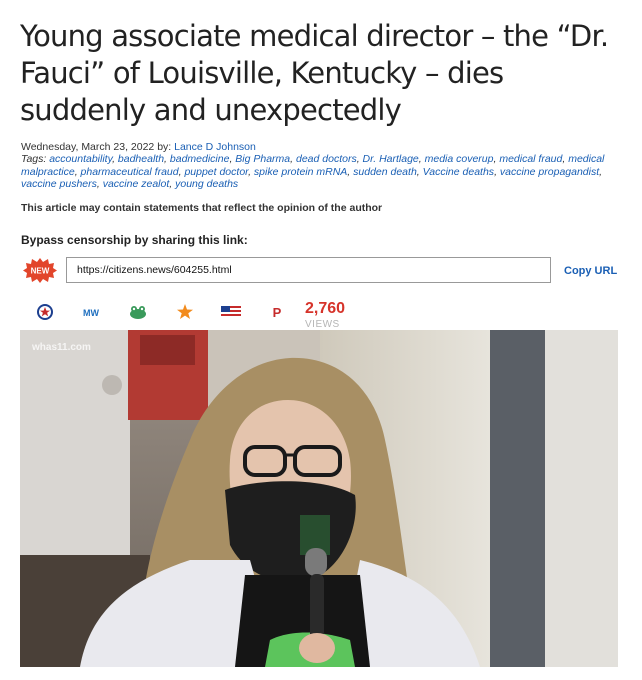  What do you see at coordinates (459, 159) in the screenshot?
I see `tag-link: media coverup` at bounding box center [459, 159].